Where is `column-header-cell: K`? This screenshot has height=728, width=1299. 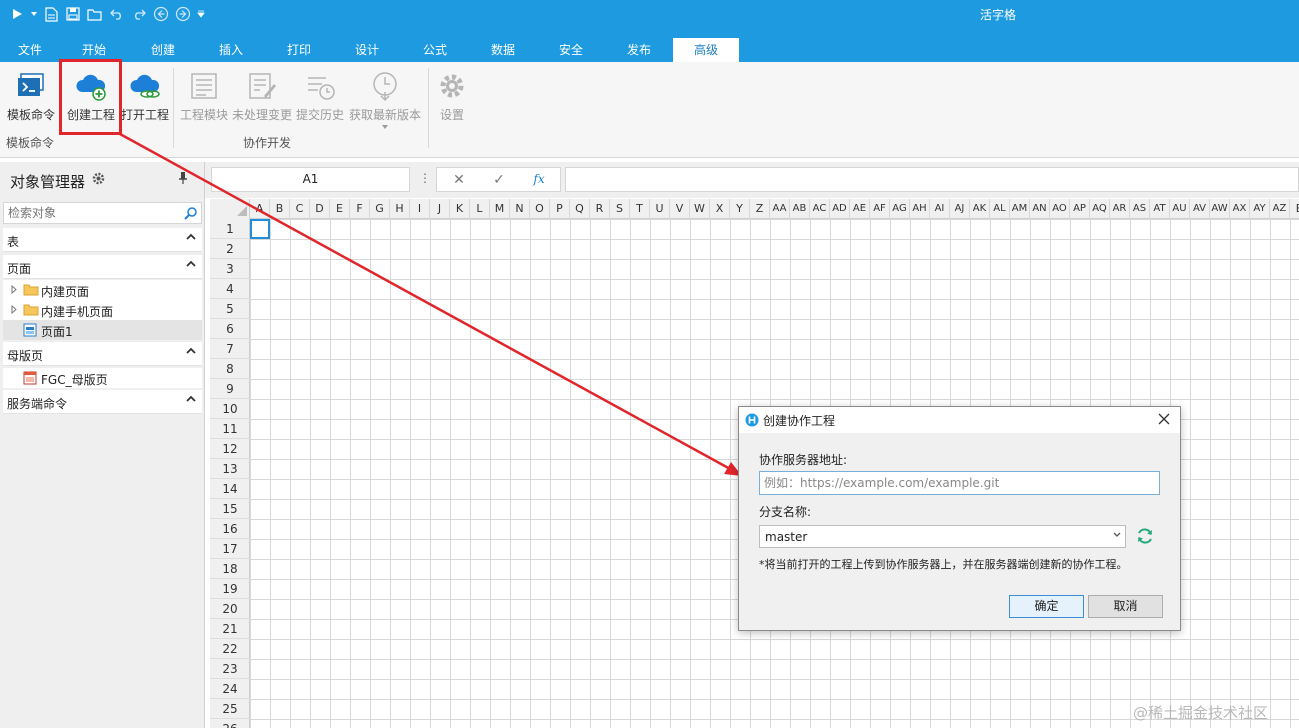
column-header-cell: K is located at coordinates (460, 209).